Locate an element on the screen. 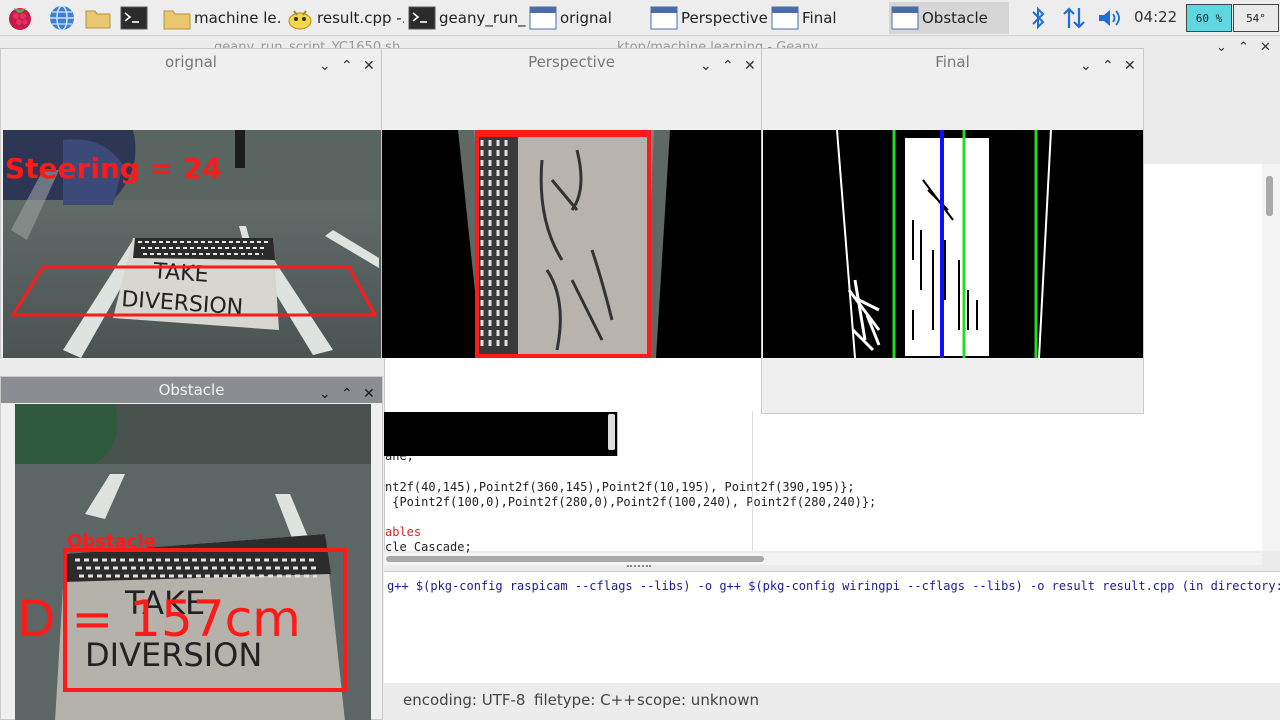 Image resolution: width=1280 pixels, height=720 pixels. window-titlebar: Perspective ⌄ ⌃ ✕ is located at coordinates (571, 62).